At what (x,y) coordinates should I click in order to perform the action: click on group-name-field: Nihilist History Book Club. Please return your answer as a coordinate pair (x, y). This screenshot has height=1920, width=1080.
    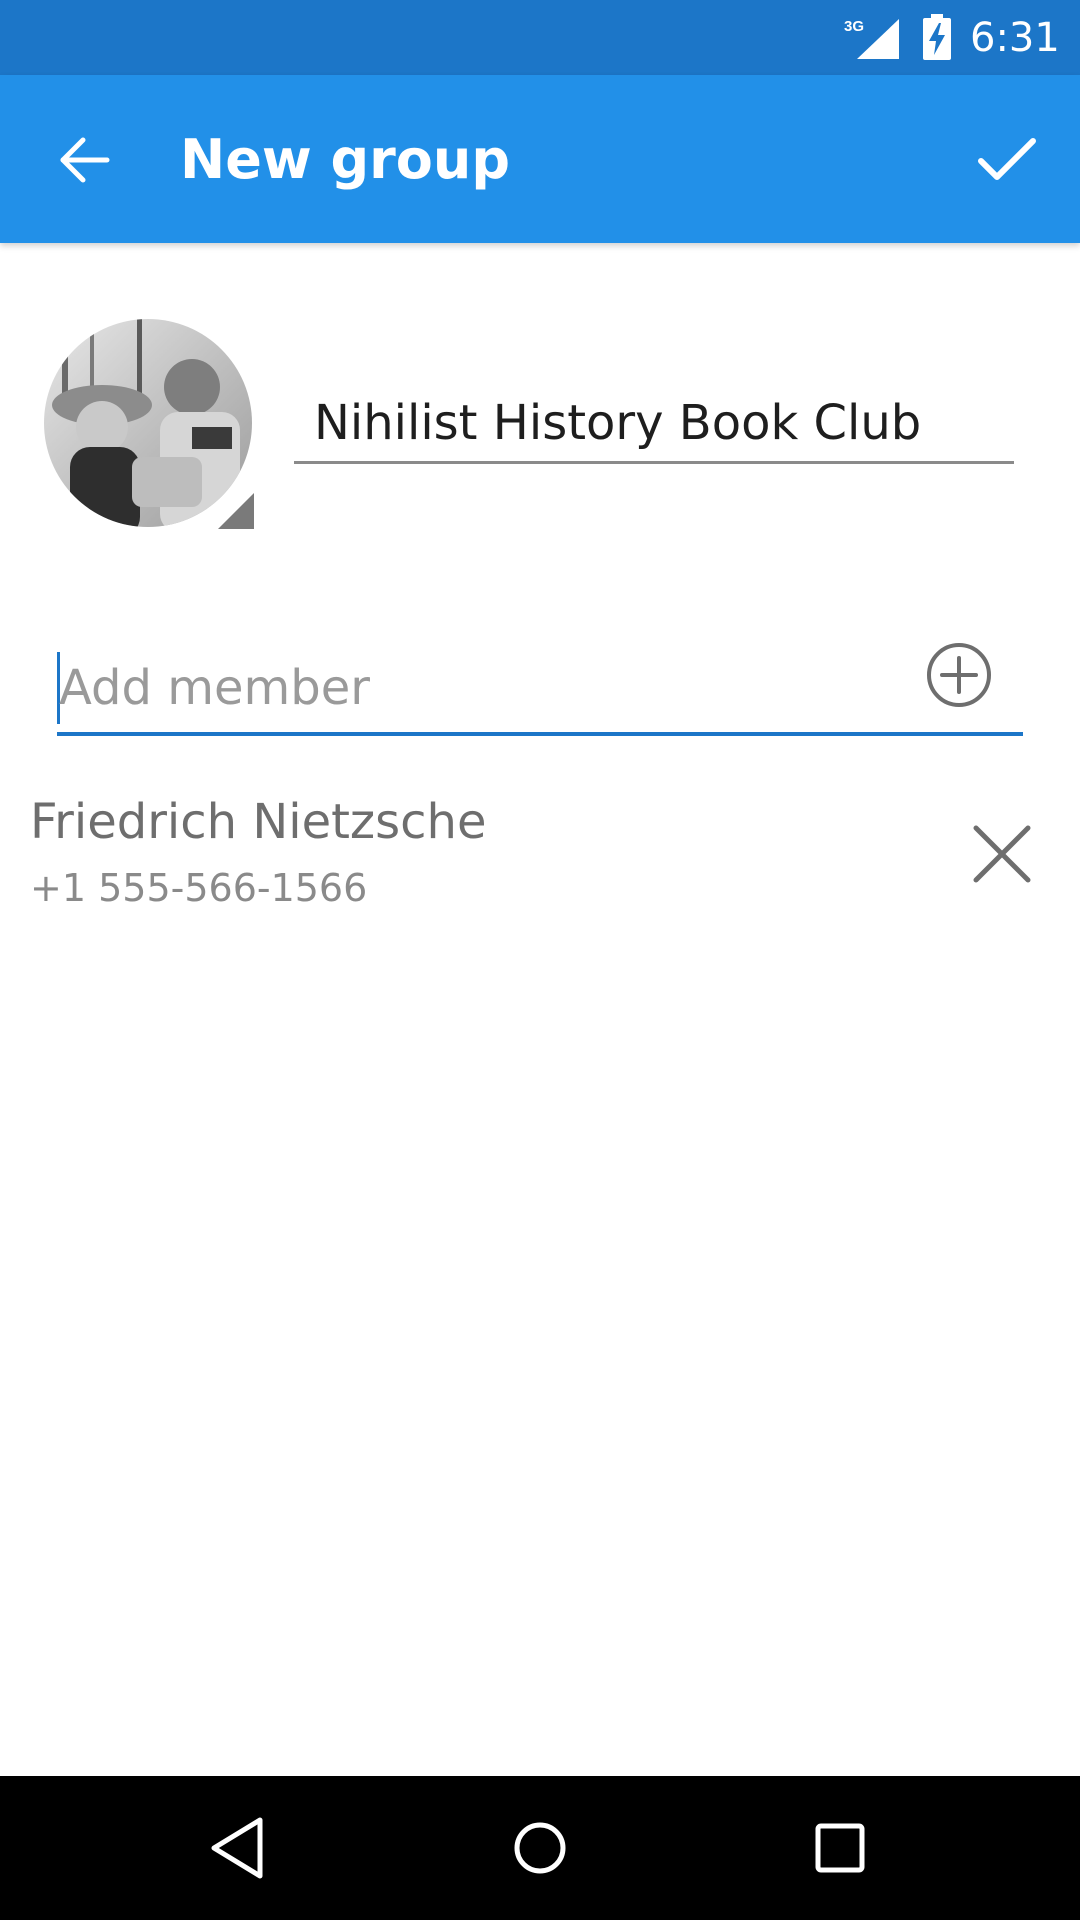
    Looking at the image, I should click on (654, 427).